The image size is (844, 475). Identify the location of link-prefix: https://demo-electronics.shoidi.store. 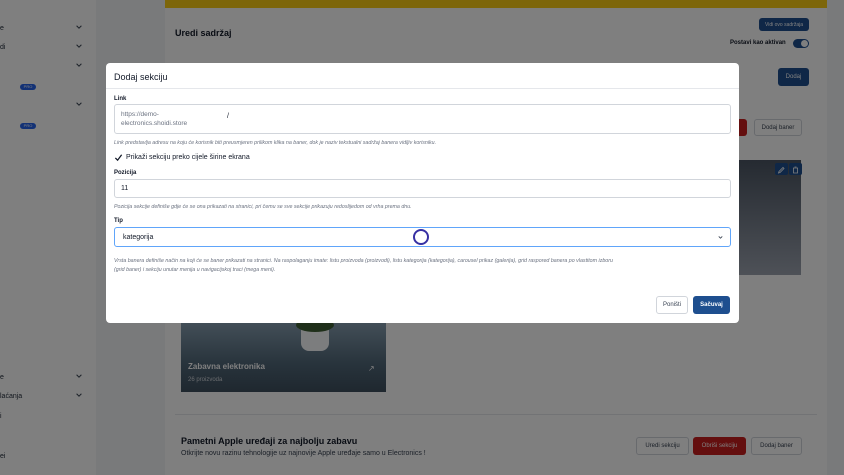
(154, 119).